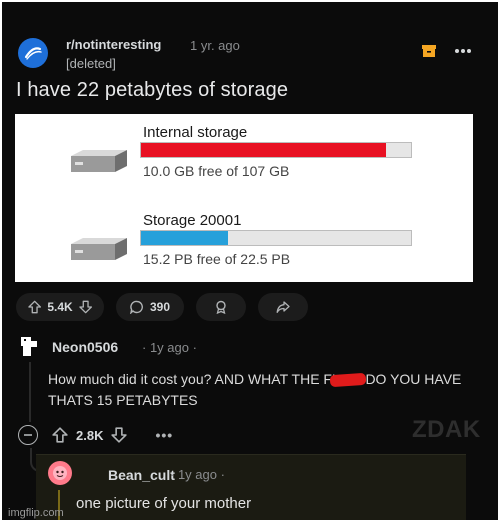  I want to click on user-avatar, so click(29, 345).